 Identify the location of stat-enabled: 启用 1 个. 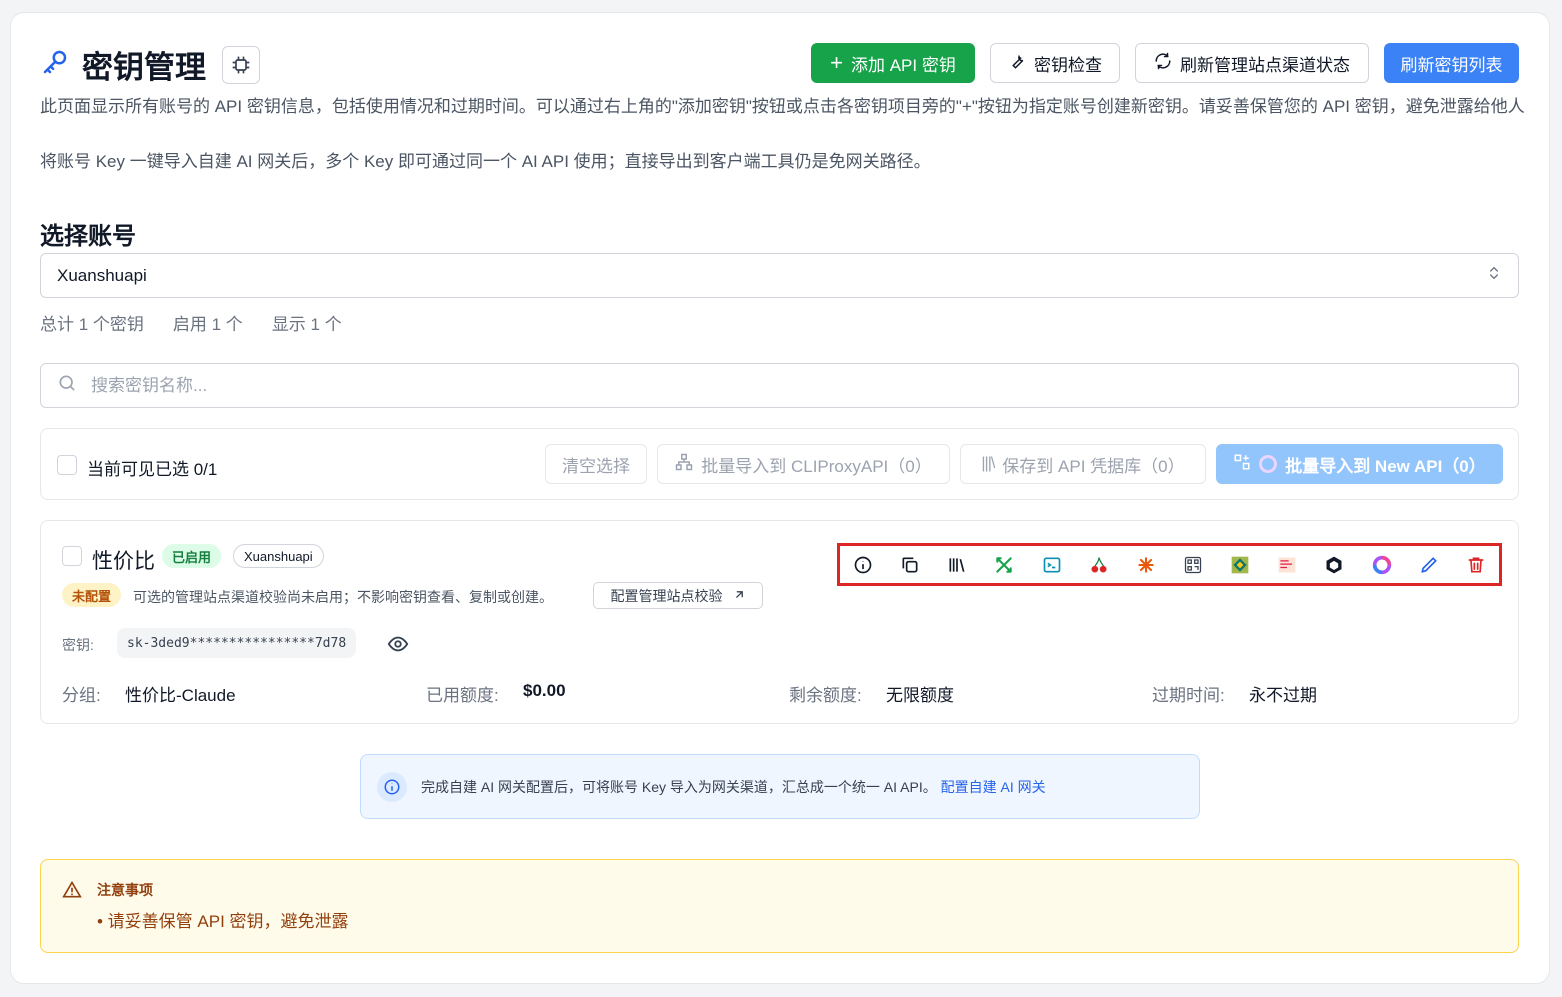
(207, 324).